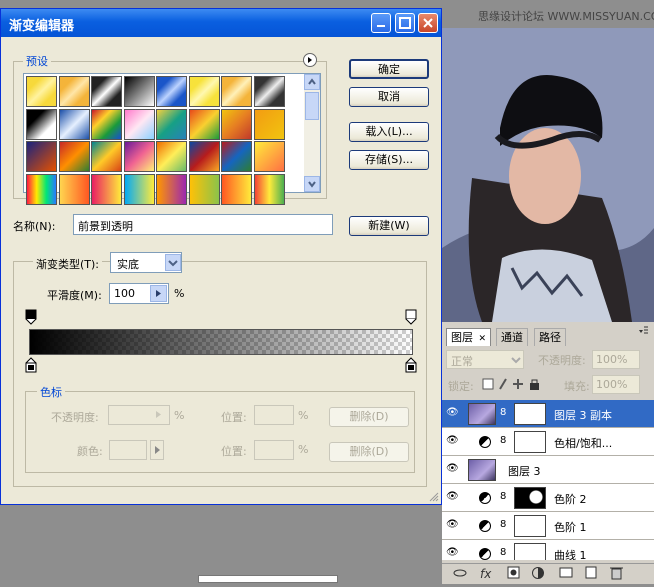 The height and width of the screenshot is (587, 654). I want to click on tab-layers: 图层 ✕, so click(469, 337).